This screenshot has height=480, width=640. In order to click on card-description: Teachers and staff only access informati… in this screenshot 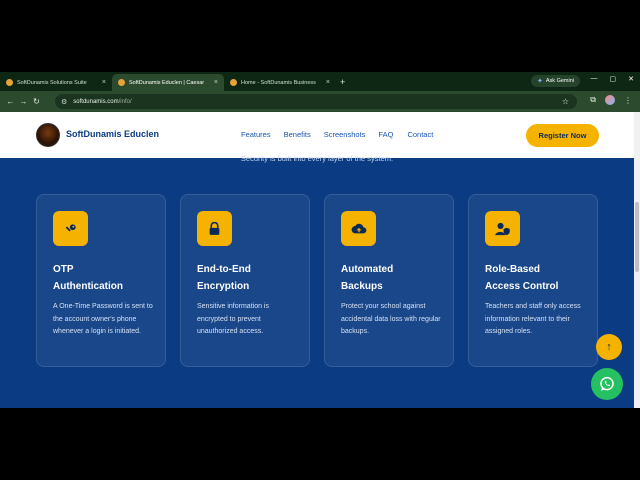, I will do `click(533, 319)`.